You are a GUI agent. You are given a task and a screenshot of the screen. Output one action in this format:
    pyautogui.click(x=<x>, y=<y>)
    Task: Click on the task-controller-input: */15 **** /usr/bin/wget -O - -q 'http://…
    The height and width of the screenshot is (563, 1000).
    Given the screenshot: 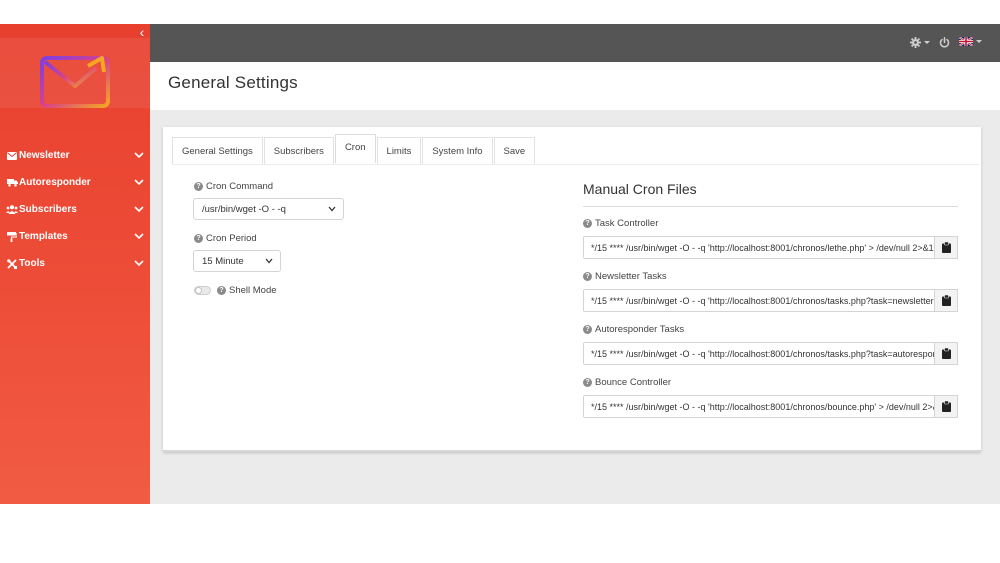 What is the action you would take?
    pyautogui.click(x=759, y=247)
    